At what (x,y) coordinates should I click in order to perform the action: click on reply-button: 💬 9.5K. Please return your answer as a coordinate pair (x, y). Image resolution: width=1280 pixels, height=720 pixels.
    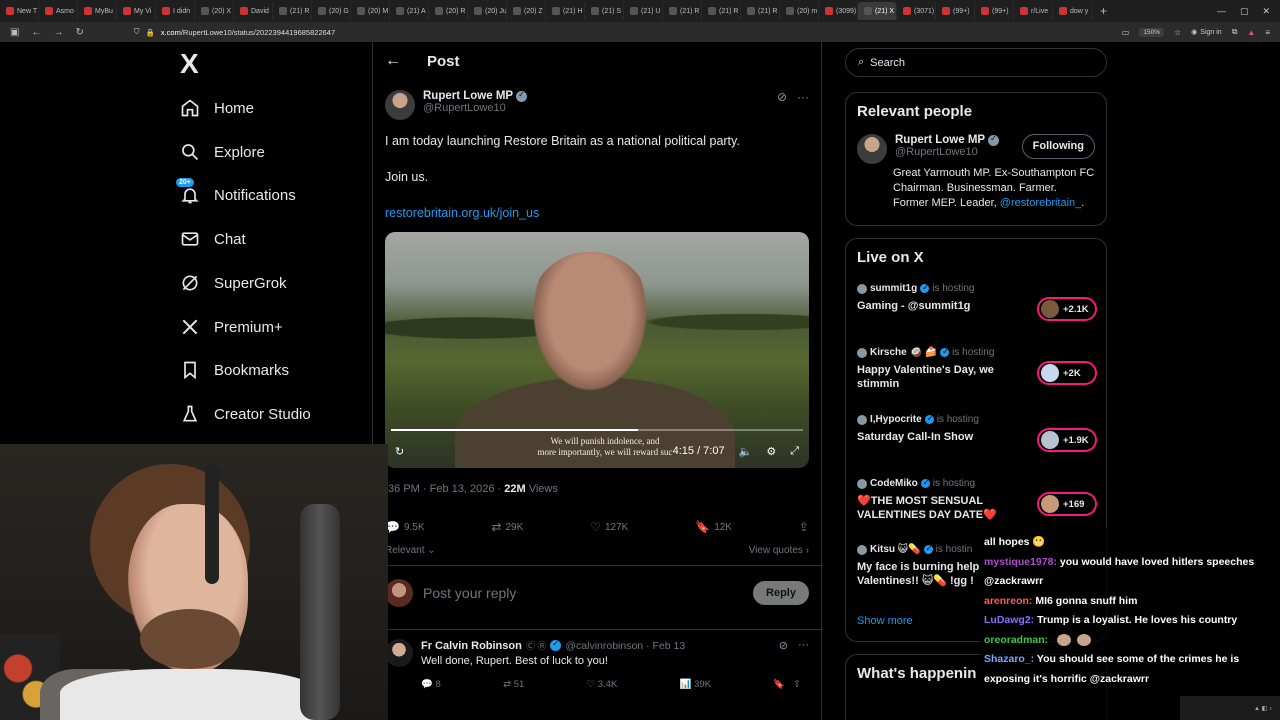
    Looking at the image, I should click on (405, 527).